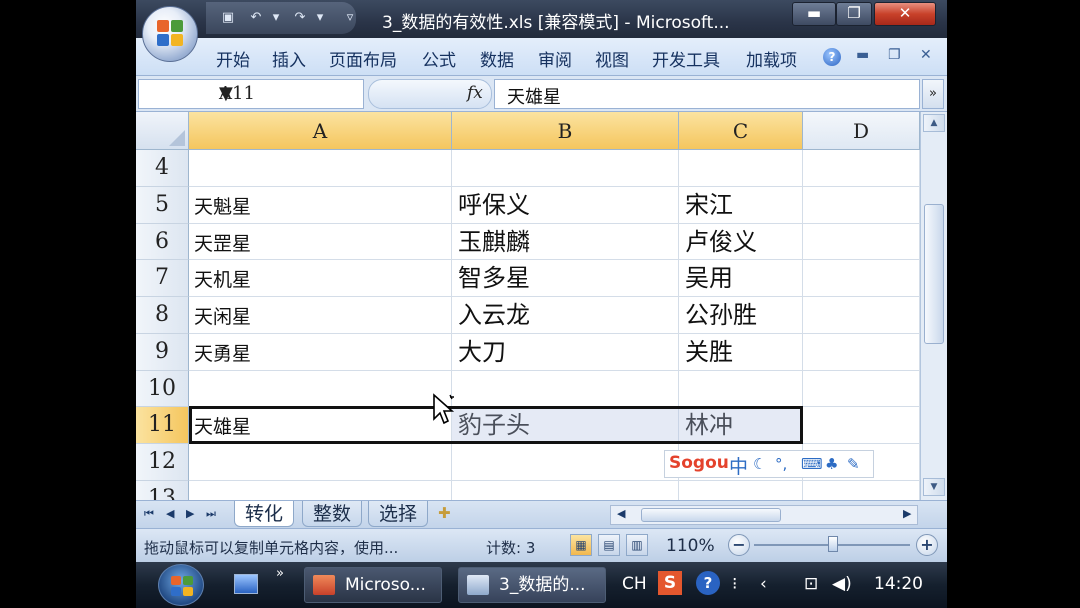 The width and height of the screenshot is (1080, 608). Describe the element at coordinates (162, 315) in the screenshot. I see `row-header: 8` at that location.